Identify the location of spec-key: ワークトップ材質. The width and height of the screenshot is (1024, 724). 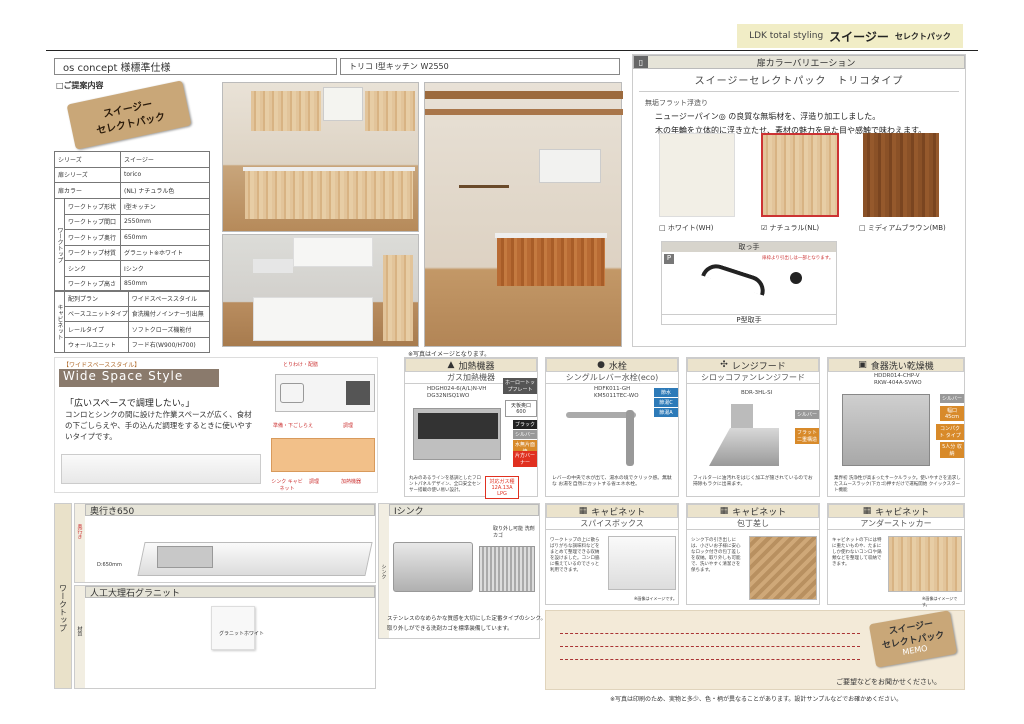
(92, 252).